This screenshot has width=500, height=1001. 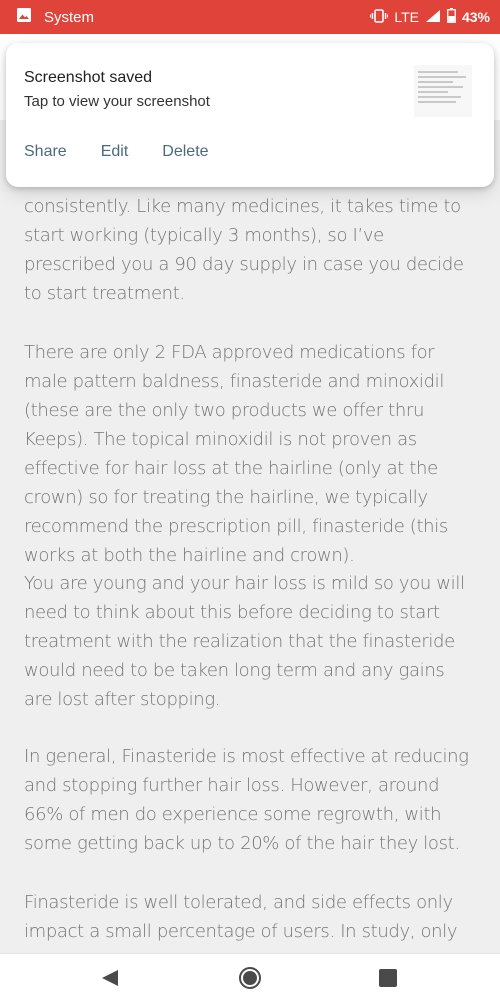 I want to click on share-button: Share, so click(x=45, y=152).